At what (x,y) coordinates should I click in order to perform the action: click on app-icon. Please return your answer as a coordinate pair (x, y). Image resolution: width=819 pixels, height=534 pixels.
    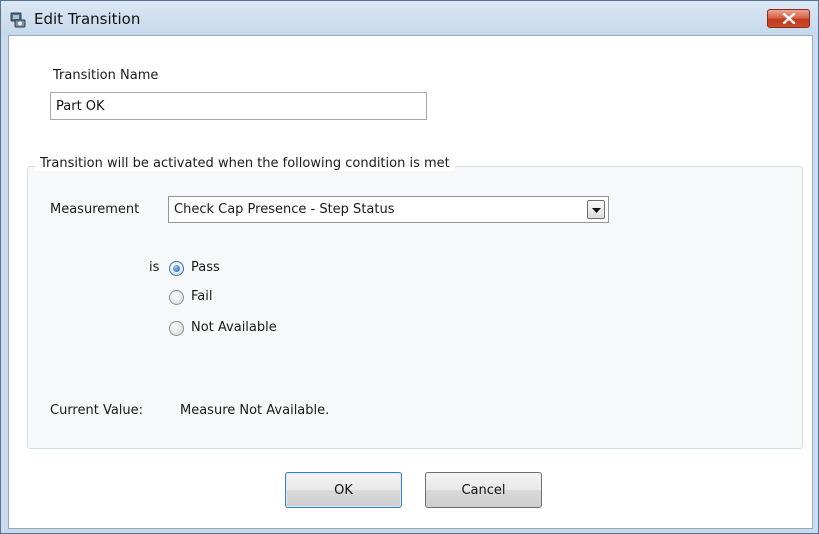
    Looking at the image, I should click on (18, 20).